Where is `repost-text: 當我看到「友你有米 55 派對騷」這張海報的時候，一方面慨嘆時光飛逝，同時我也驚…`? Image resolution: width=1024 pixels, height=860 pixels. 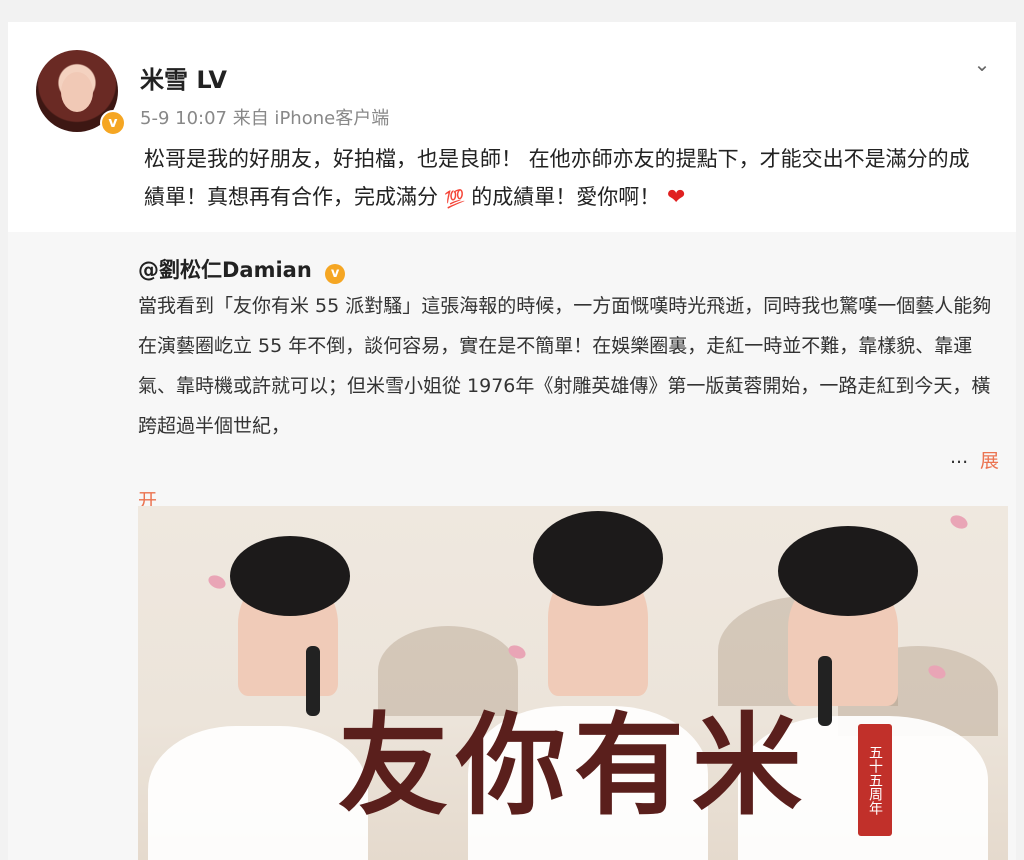 repost-text: 當我看到「友你有米 55 派對騷」這張海報的時候，一方面慨嘆時光飛逝，同時我也驚… is located at coordinates (565, 366).